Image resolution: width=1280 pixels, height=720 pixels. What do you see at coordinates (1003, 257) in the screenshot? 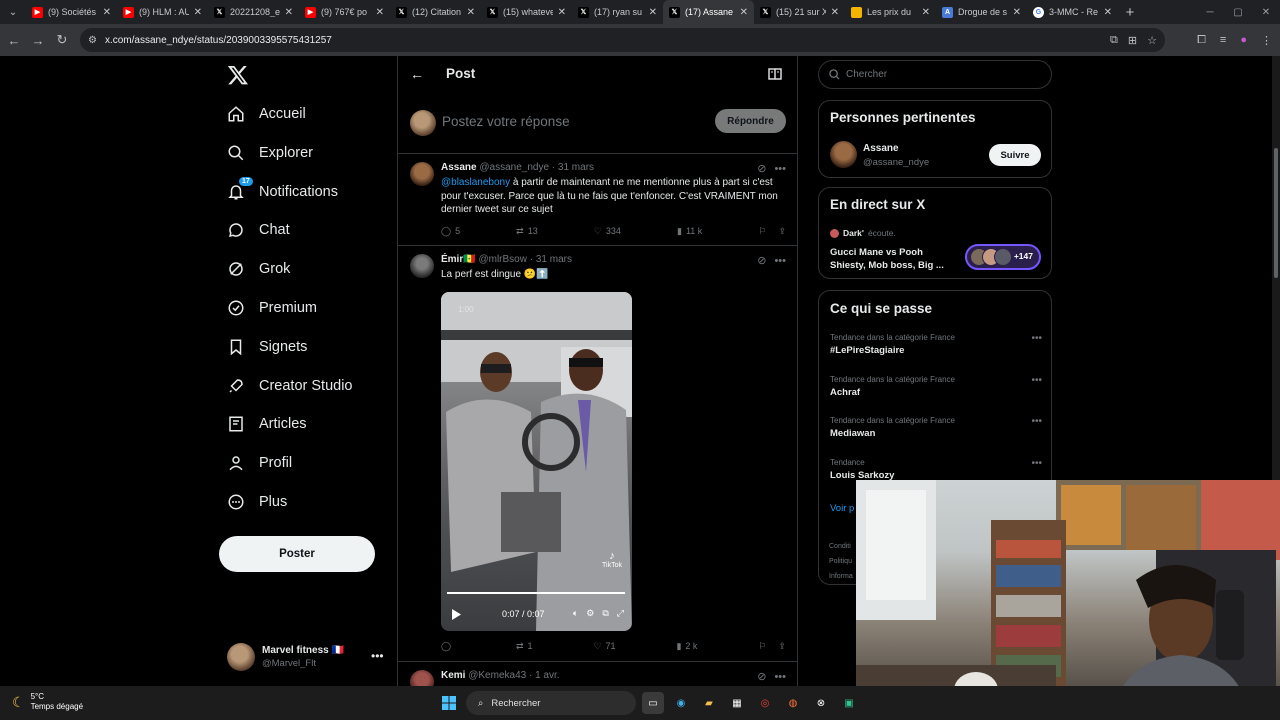
I see `join-space-pill: +147` at bounding box center [1003, 257].